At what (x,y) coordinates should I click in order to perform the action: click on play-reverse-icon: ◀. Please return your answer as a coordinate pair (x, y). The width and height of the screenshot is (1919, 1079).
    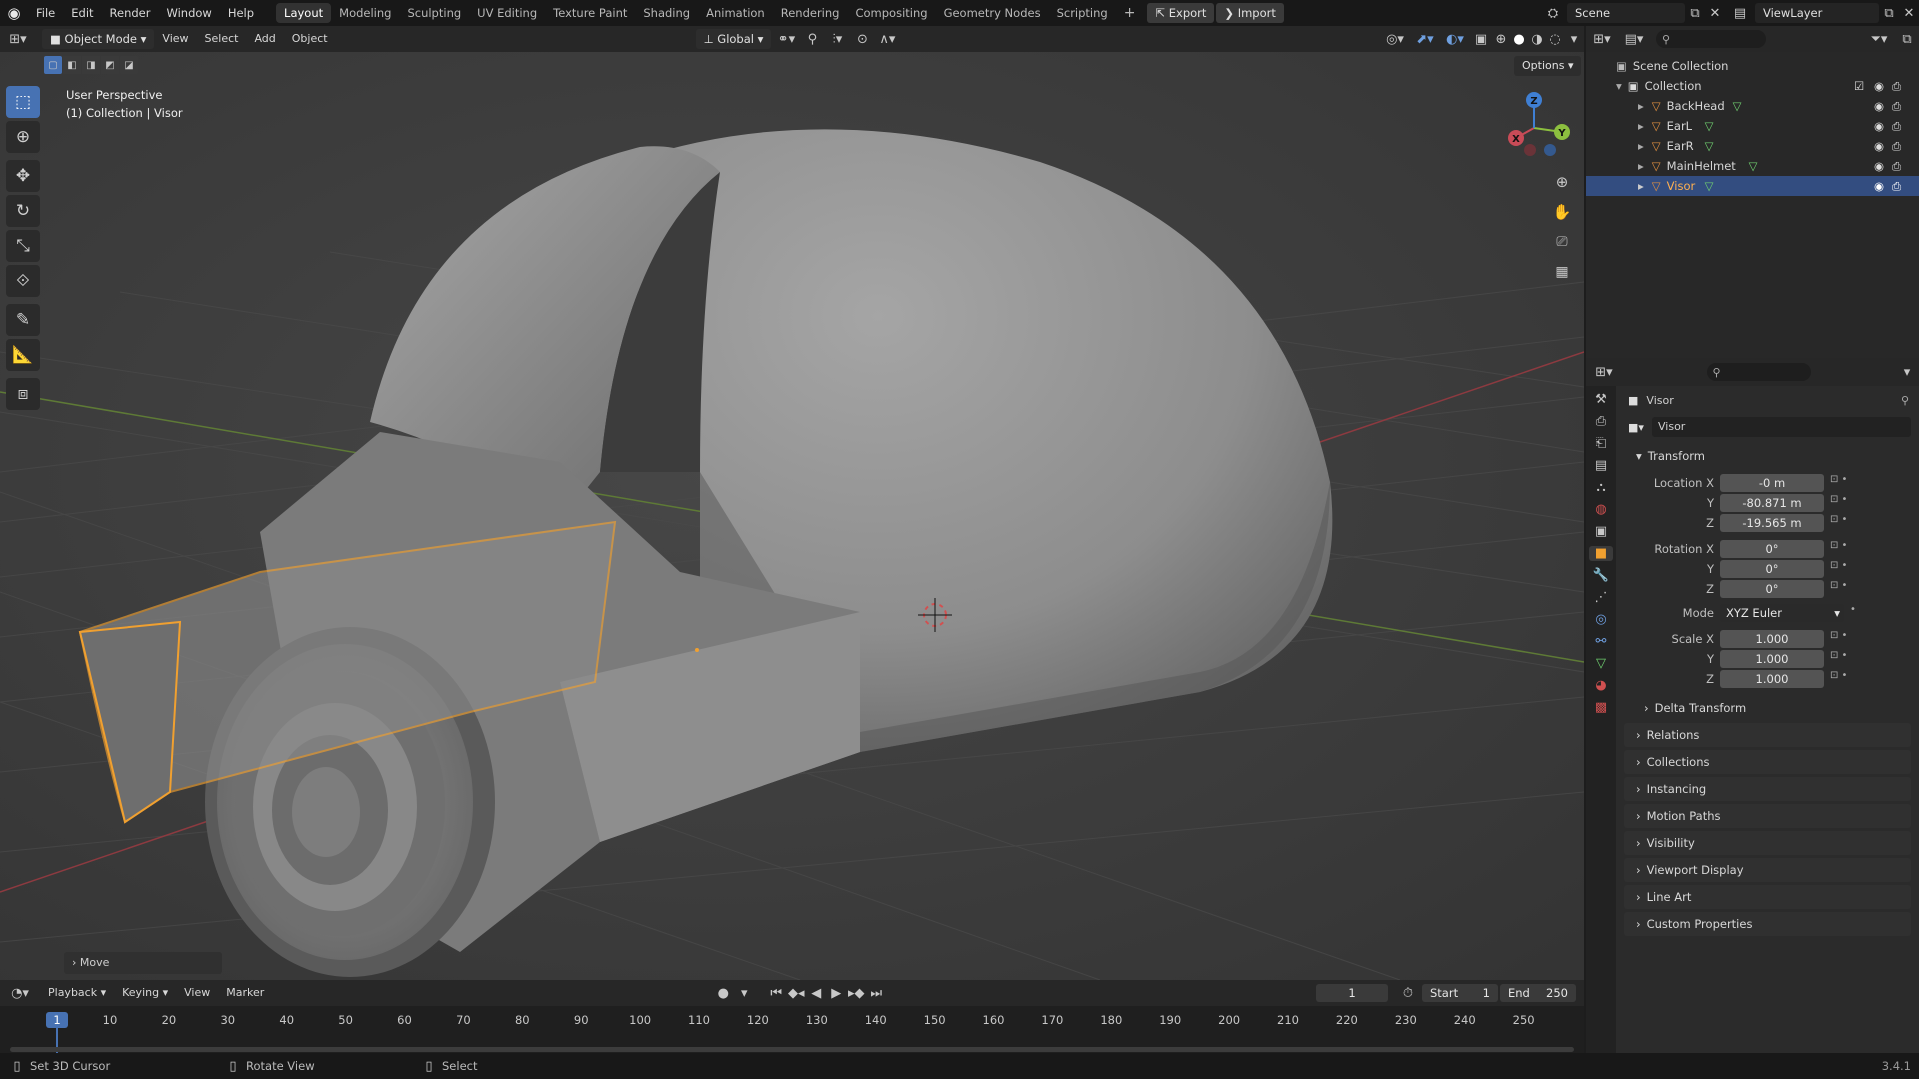
    Looking at the image, I should click on (816, 993).